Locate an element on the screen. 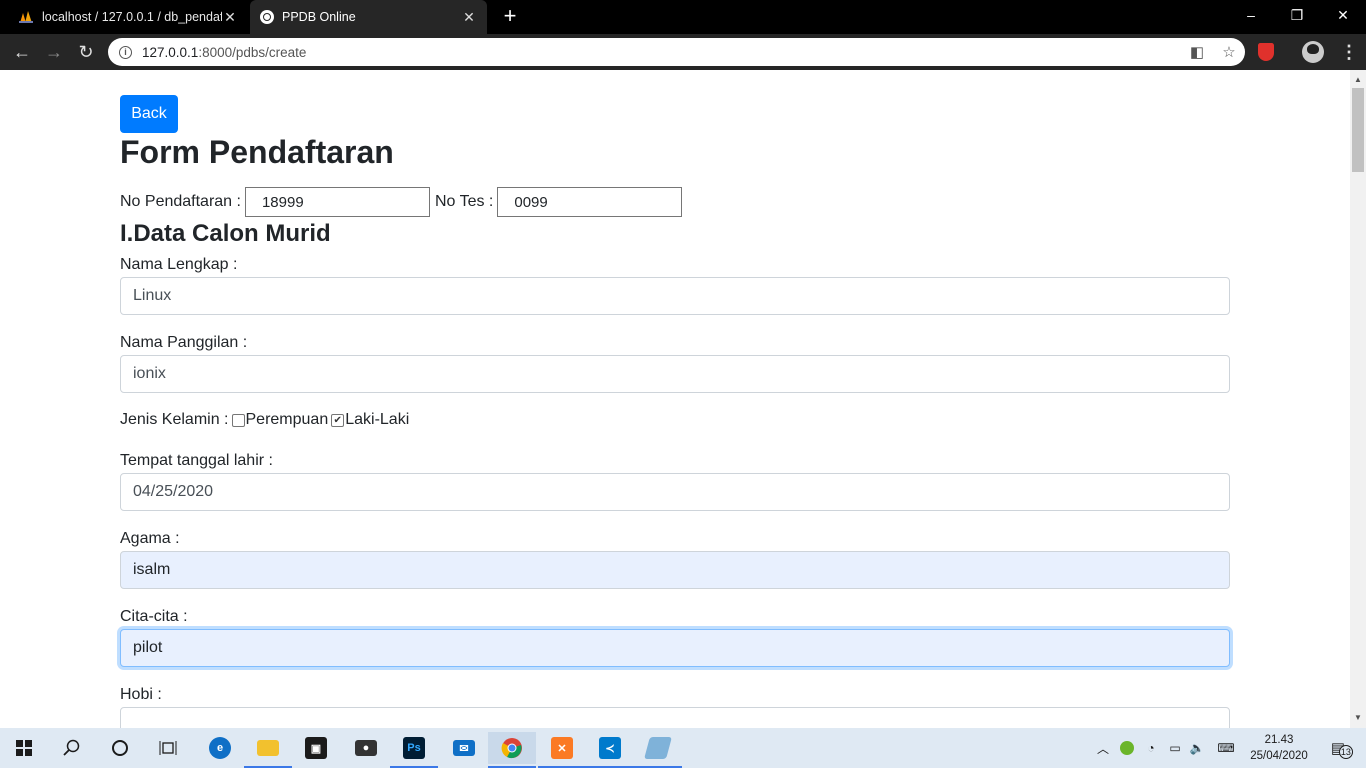  keyboard-icon: ⌨ is located at coordinates (1226, 748).